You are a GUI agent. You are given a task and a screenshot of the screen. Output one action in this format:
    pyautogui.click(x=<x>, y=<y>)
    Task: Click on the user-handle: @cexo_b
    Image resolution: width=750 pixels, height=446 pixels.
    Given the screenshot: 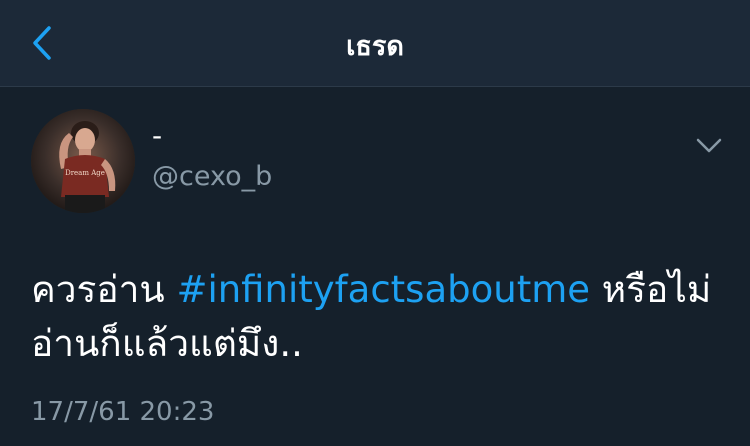 What is the action you would take?
    pyautogui.click(x=212, y=177)
    